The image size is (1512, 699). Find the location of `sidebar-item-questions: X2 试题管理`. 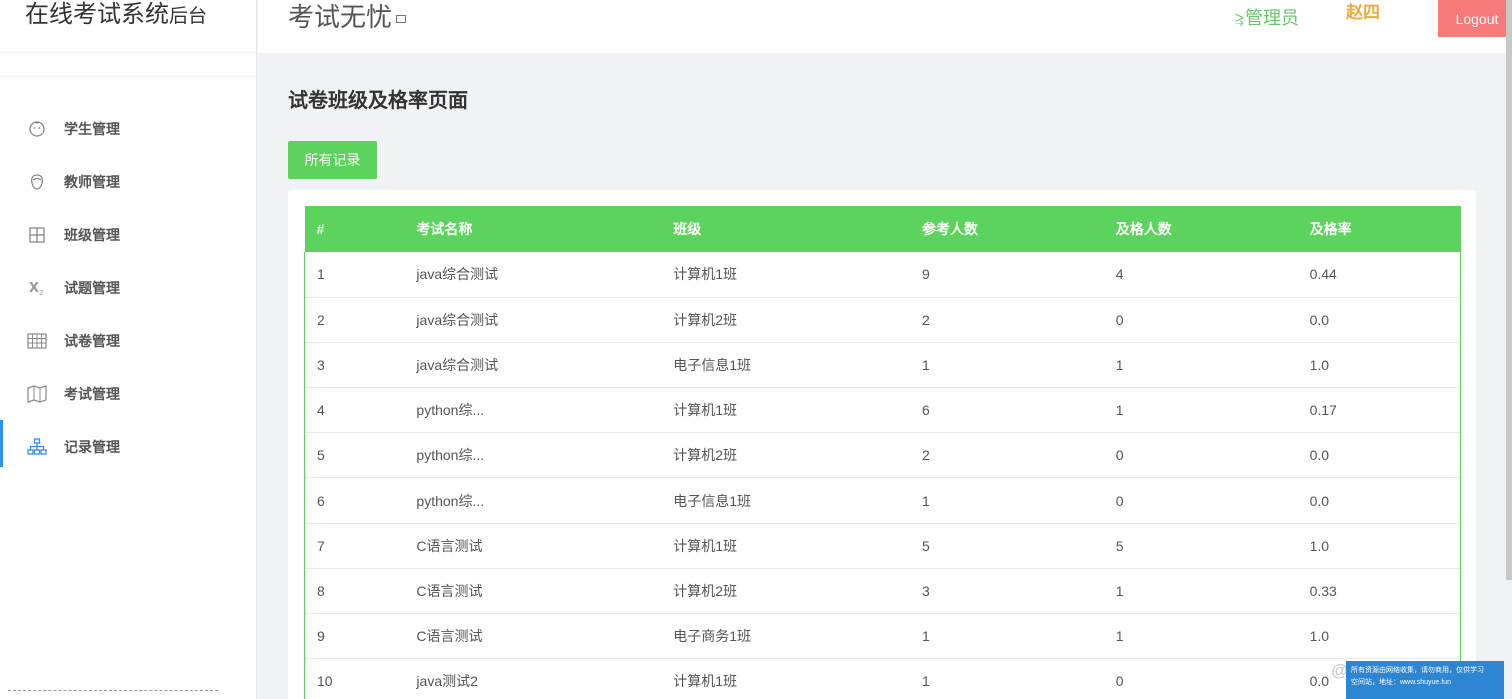

sidebar-item-questions: X2 试题管理 is located at coordinates (128, 287).